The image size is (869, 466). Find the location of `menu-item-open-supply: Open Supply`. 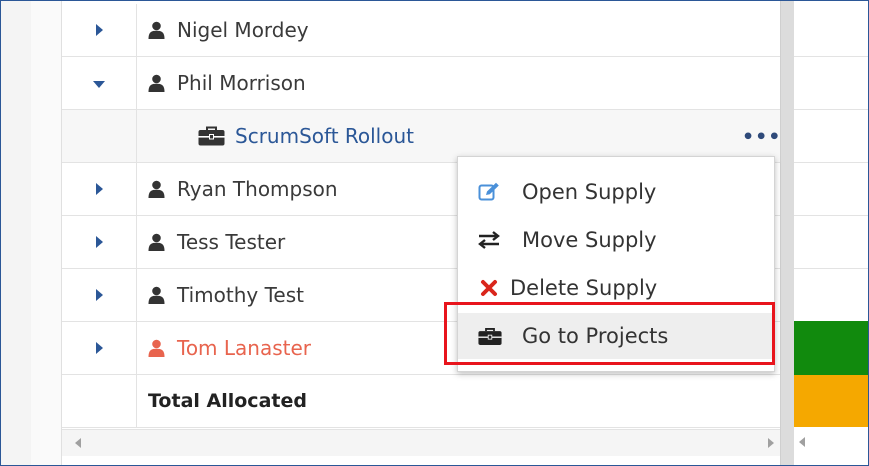

menu-item-open-supply: Open Supply is located at coordinates (616, 192).